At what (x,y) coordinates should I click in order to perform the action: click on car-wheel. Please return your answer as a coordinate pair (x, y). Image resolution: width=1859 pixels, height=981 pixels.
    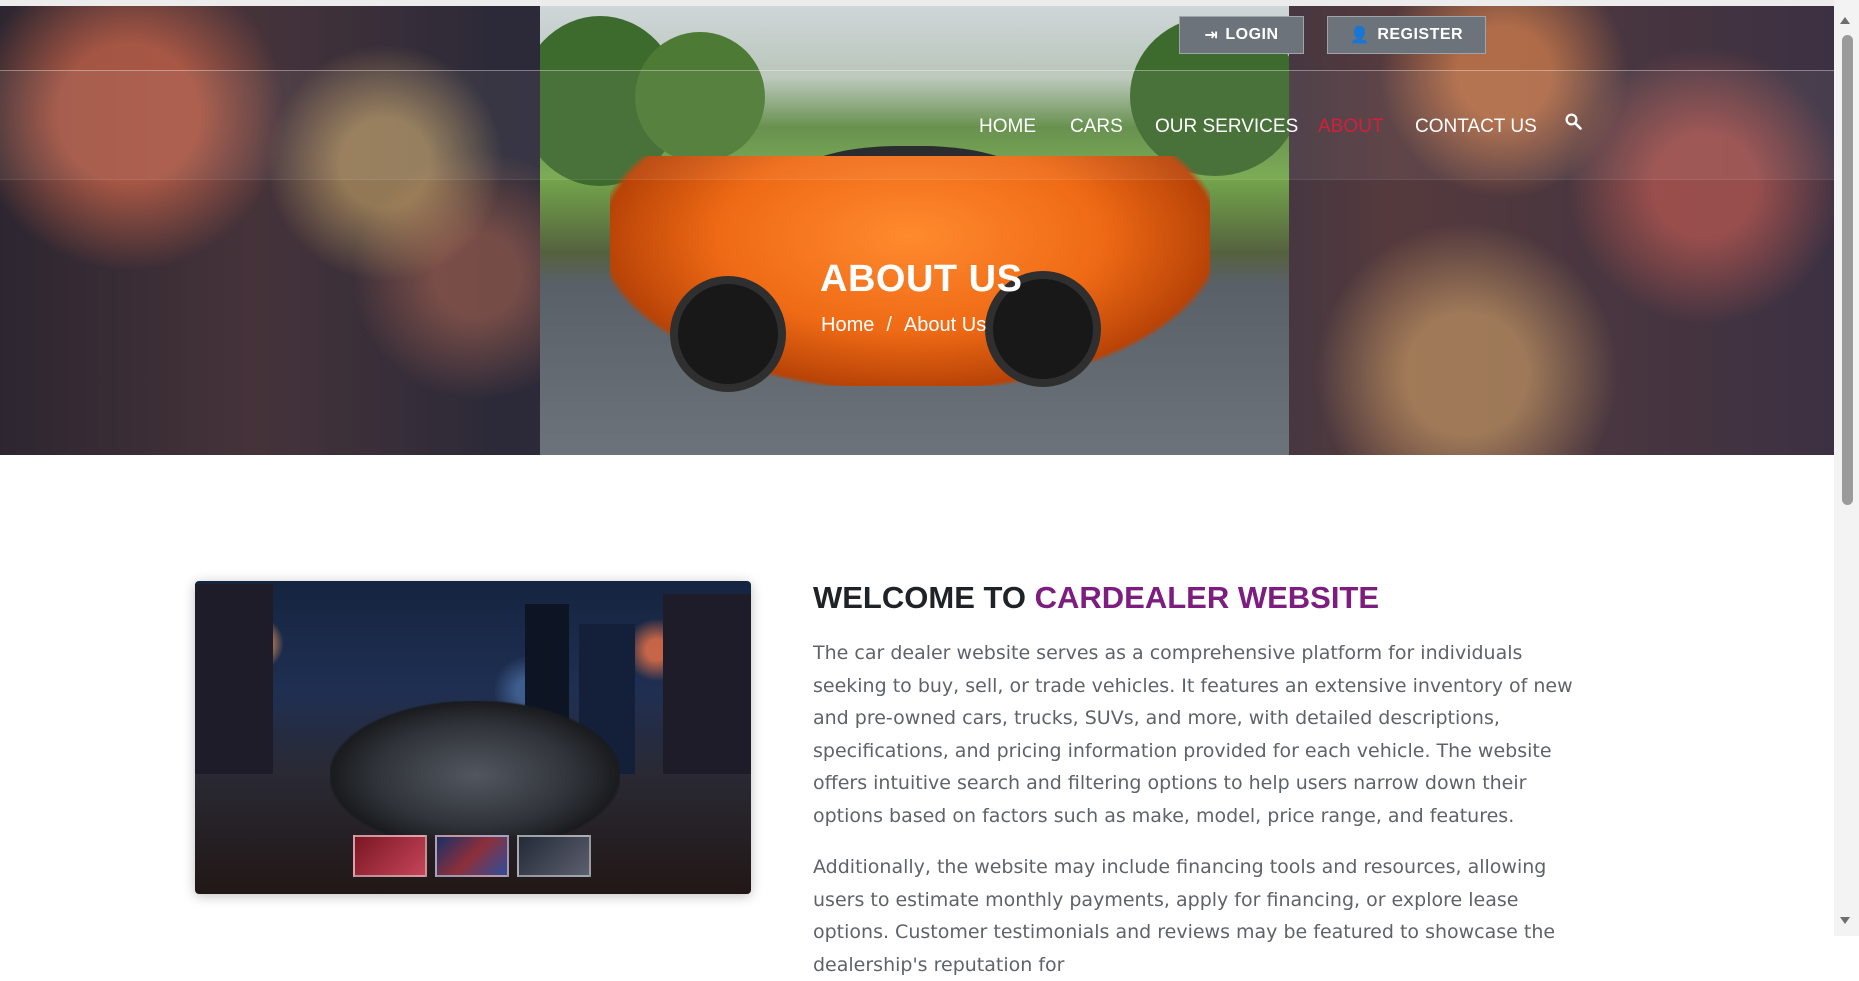
    Looking at the image, I should click on (728, 334).